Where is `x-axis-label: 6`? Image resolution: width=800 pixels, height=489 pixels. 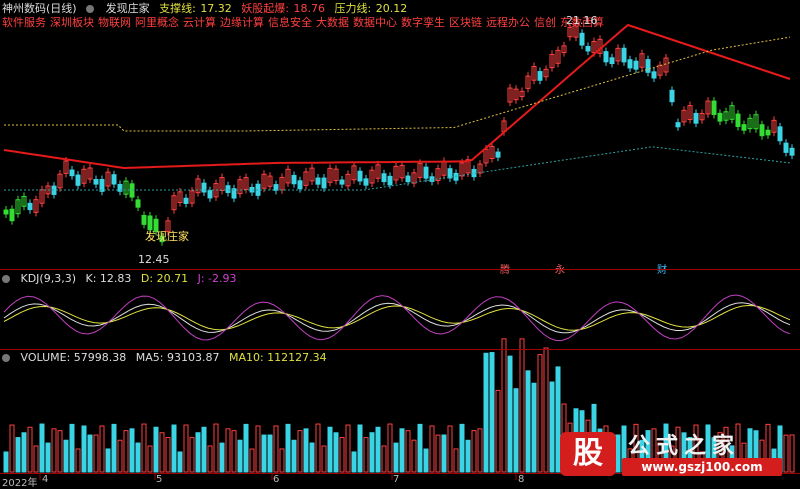
x-axis-label: 6 is located at coordinates (276, 479).